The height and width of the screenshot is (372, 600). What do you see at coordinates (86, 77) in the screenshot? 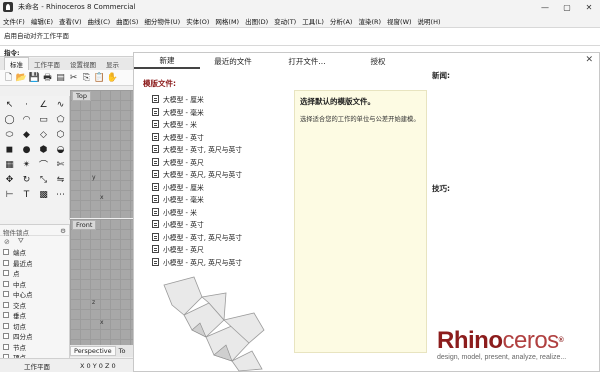
I see `copy-icon: ⎘` at bounding box center [86, 77].